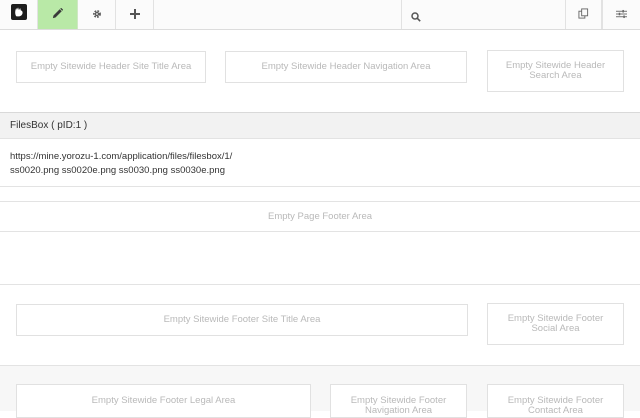 The image size is (640, 418). I want to click on header-site-title-label: Empty Sitewide Header Site Title Area, so click(111, 66).